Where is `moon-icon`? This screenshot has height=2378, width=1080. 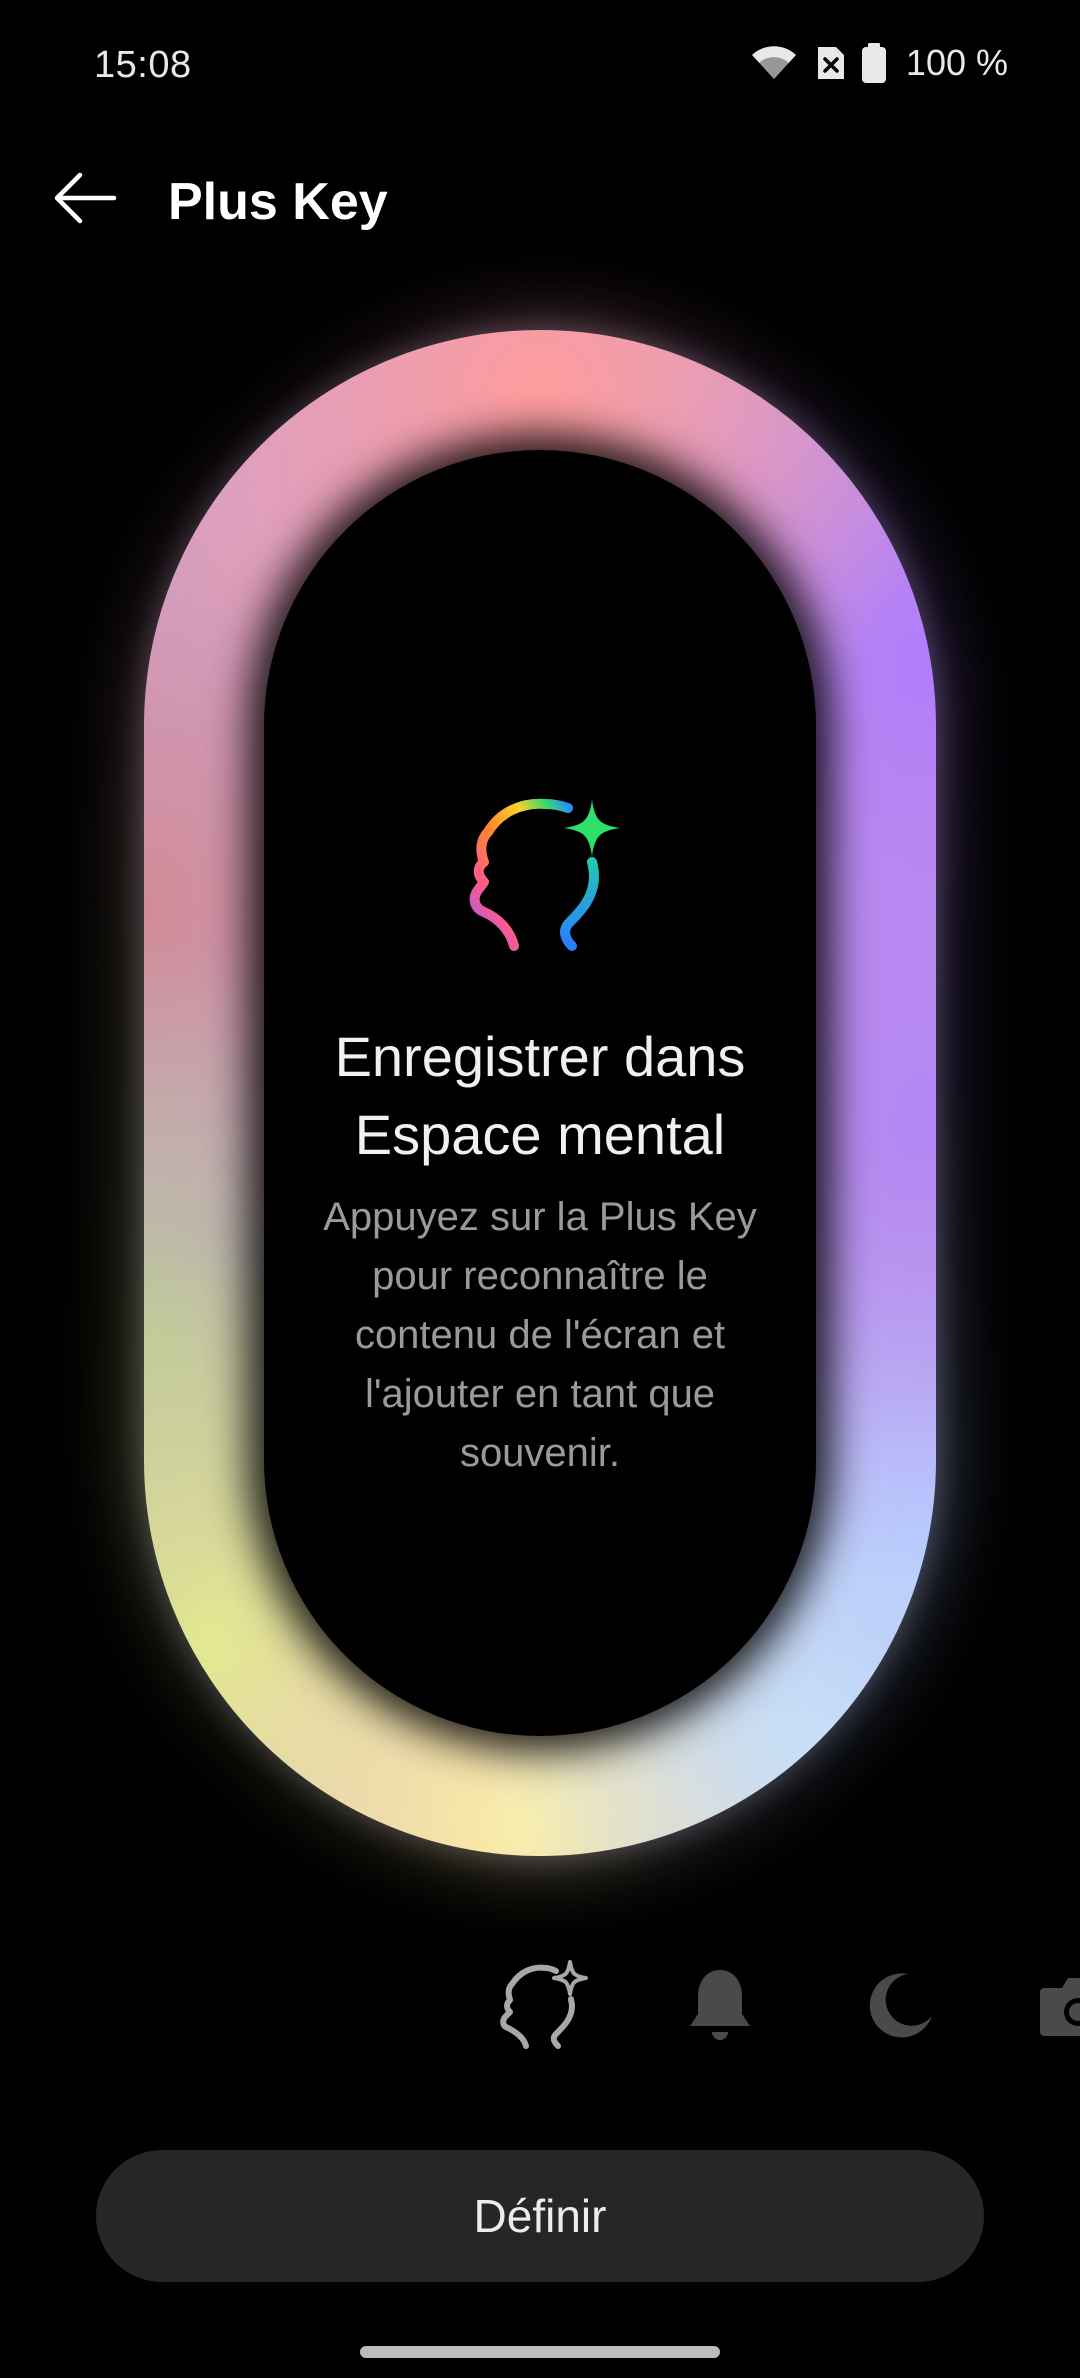 moon-icon is located at coordinates (900, 2008).